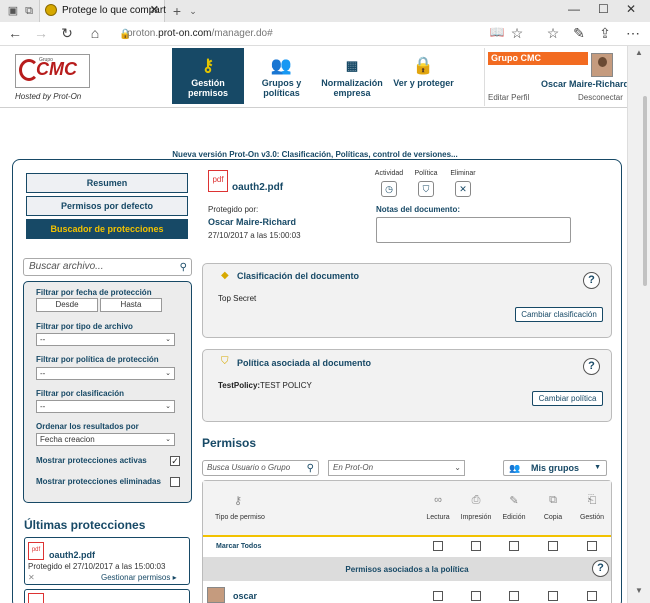 This screenshot has width=650, height=603. What do you see at coordinates (497, 32) in the screenshot?
I see `reading-view-icon: 📖` at bounding box center [497, 32].